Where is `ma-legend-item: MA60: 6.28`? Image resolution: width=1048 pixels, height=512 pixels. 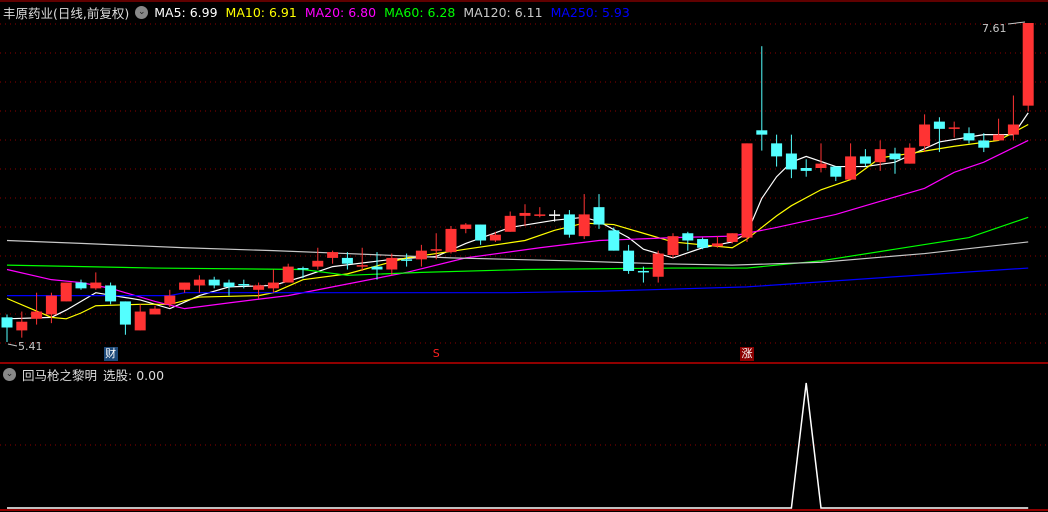
ma-legend-item: MA60: 6.28 is located at coordinates (420, 12).